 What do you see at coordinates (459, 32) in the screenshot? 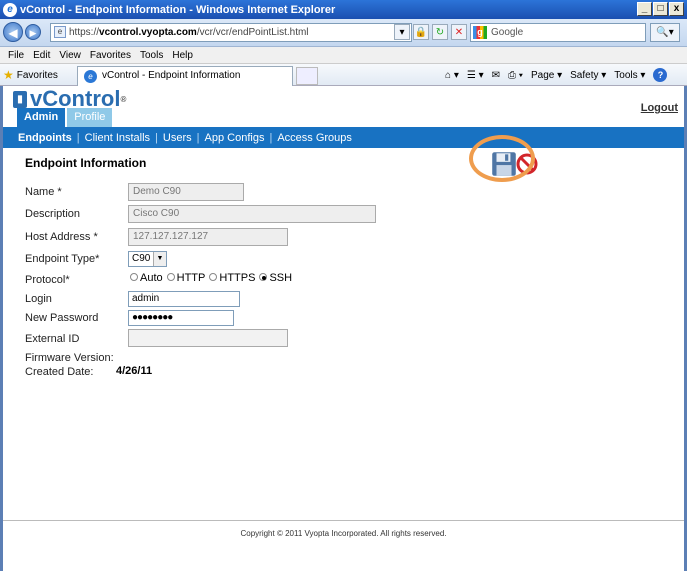
I see `stop-icon: ✕` at bounding box center [459, 32].